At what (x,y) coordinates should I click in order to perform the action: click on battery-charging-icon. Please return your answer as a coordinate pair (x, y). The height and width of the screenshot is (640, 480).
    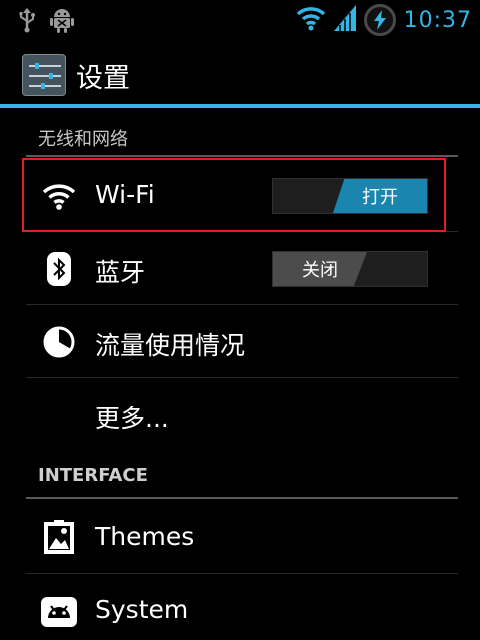
    Looking at the image, I should click on (379, 20).